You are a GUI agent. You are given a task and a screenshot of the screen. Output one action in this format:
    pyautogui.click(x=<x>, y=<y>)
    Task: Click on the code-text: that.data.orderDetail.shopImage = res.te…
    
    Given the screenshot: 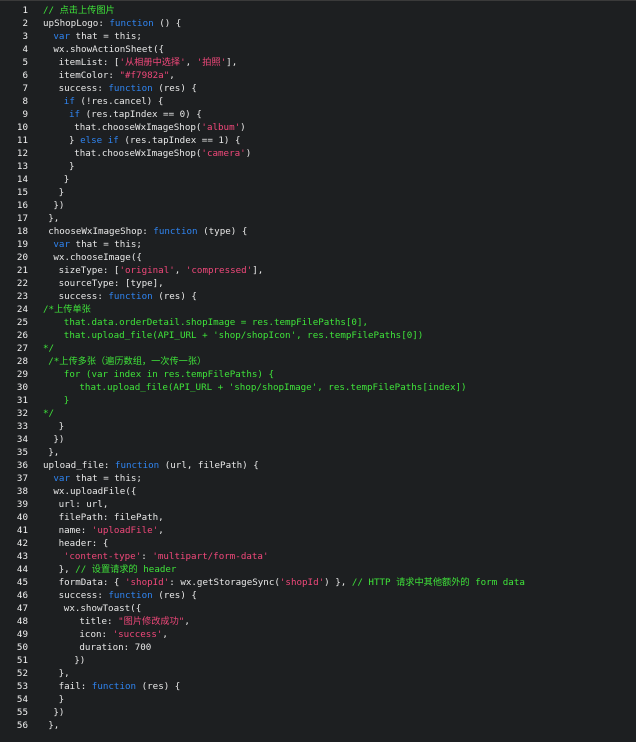 What is the action you would take?
    pyautogui.click(x=216, y=322)
    